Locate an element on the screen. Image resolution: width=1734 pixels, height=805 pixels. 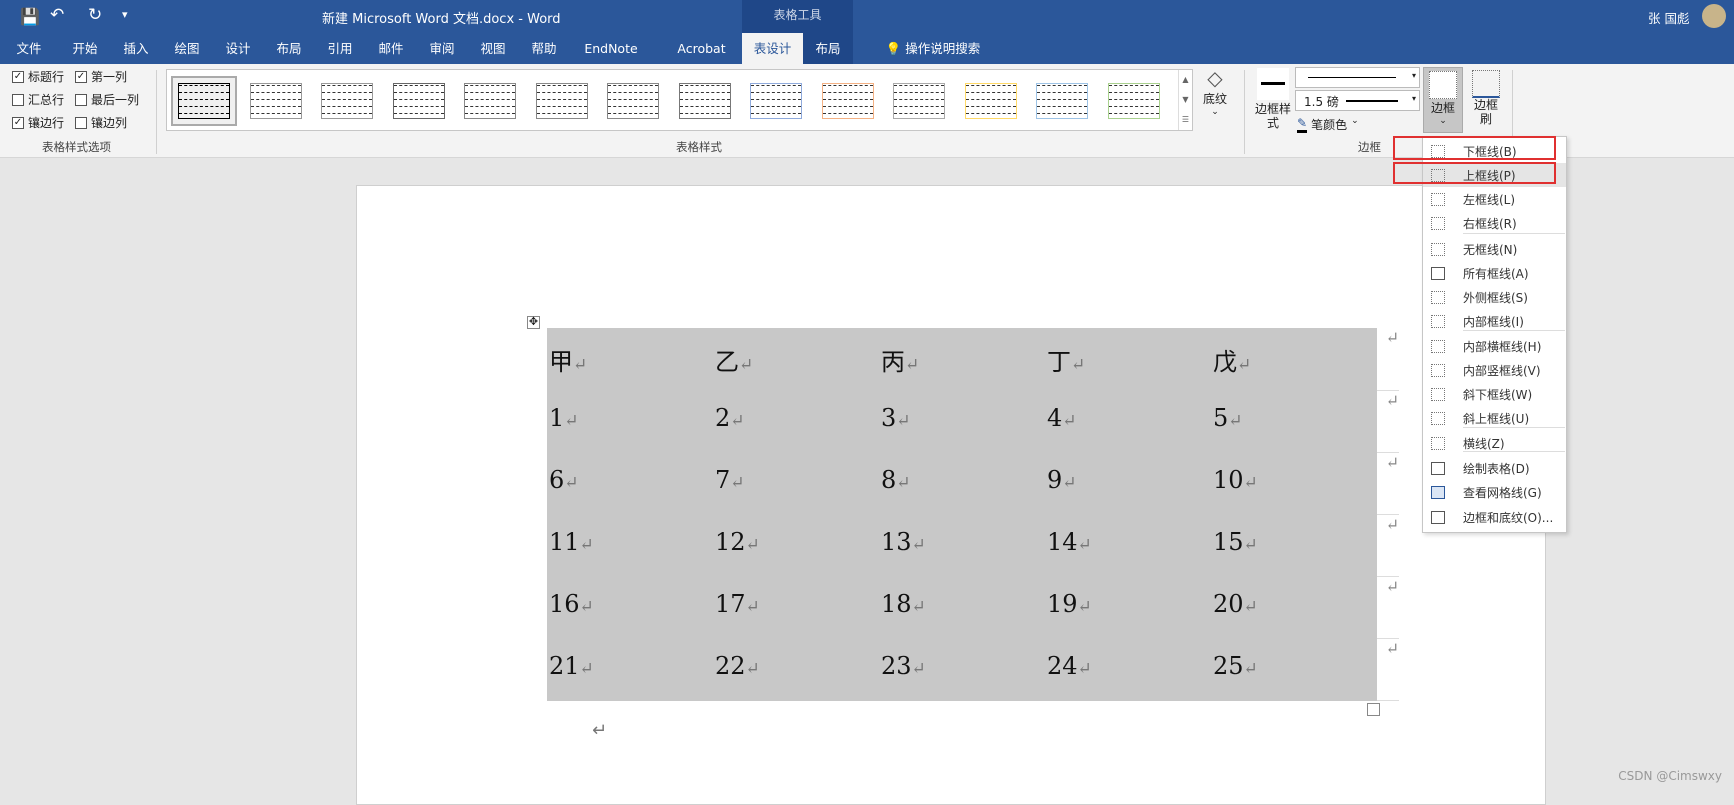
menu-item-left-border: 左框线(L) is located at coordinates (1494, 199).